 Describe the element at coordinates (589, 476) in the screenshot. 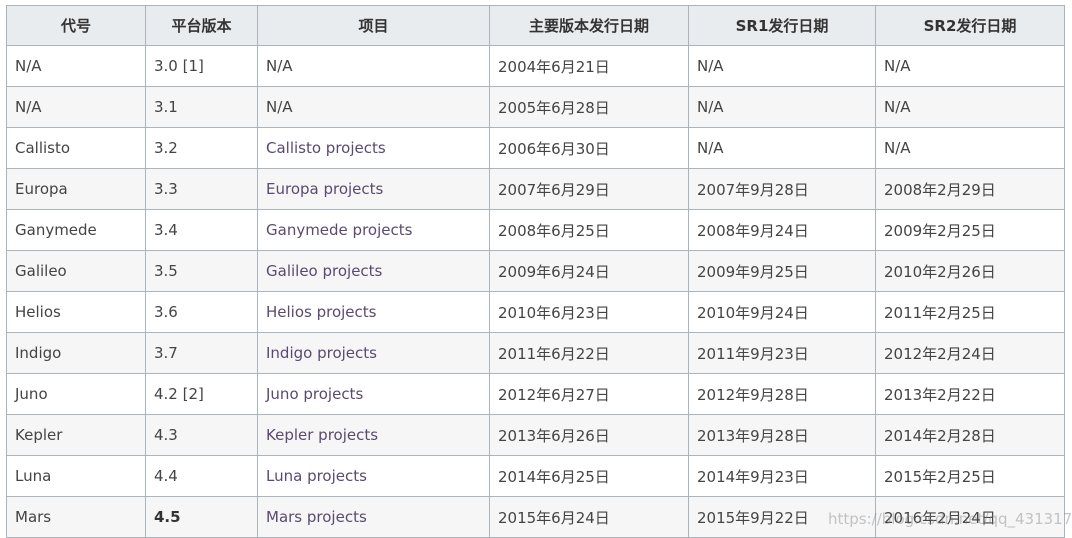

I see `cell-main-release-date: 2014年6月25日` at that location.